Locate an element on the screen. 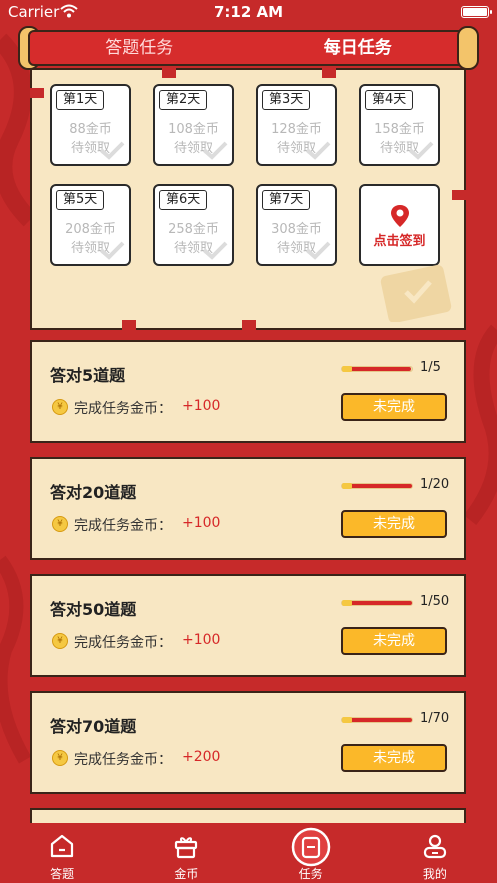 This screenshot has height=883, width=497. tab-answer: 答题 is located at coordinates (62, 853).